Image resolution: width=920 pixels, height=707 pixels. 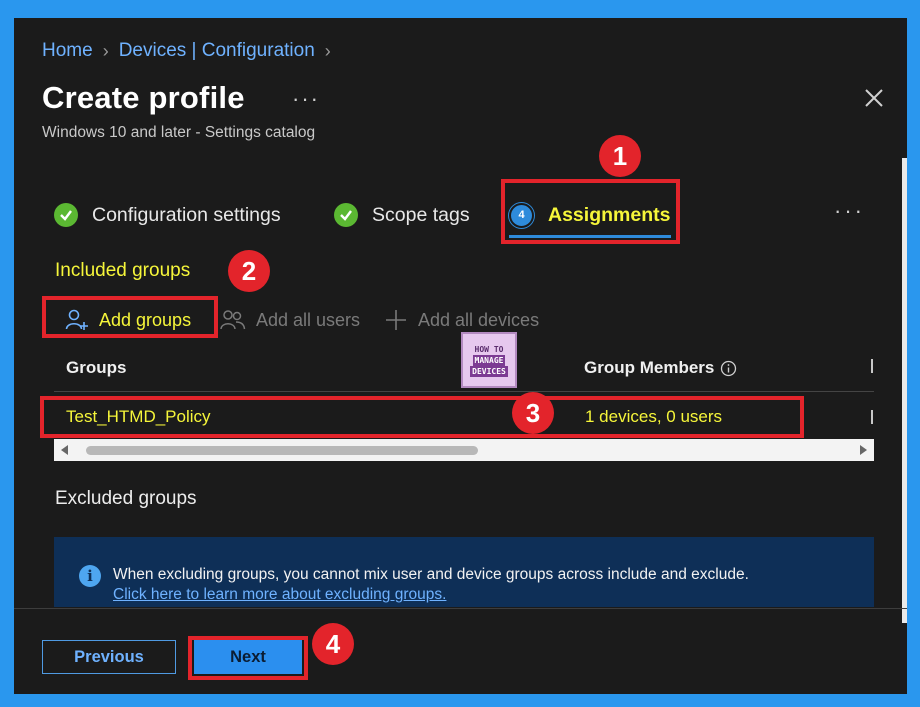 What do you see at coordinates (460, 608) in the screenshot?
I see `footer-divider` at bounding box center [460, 608].